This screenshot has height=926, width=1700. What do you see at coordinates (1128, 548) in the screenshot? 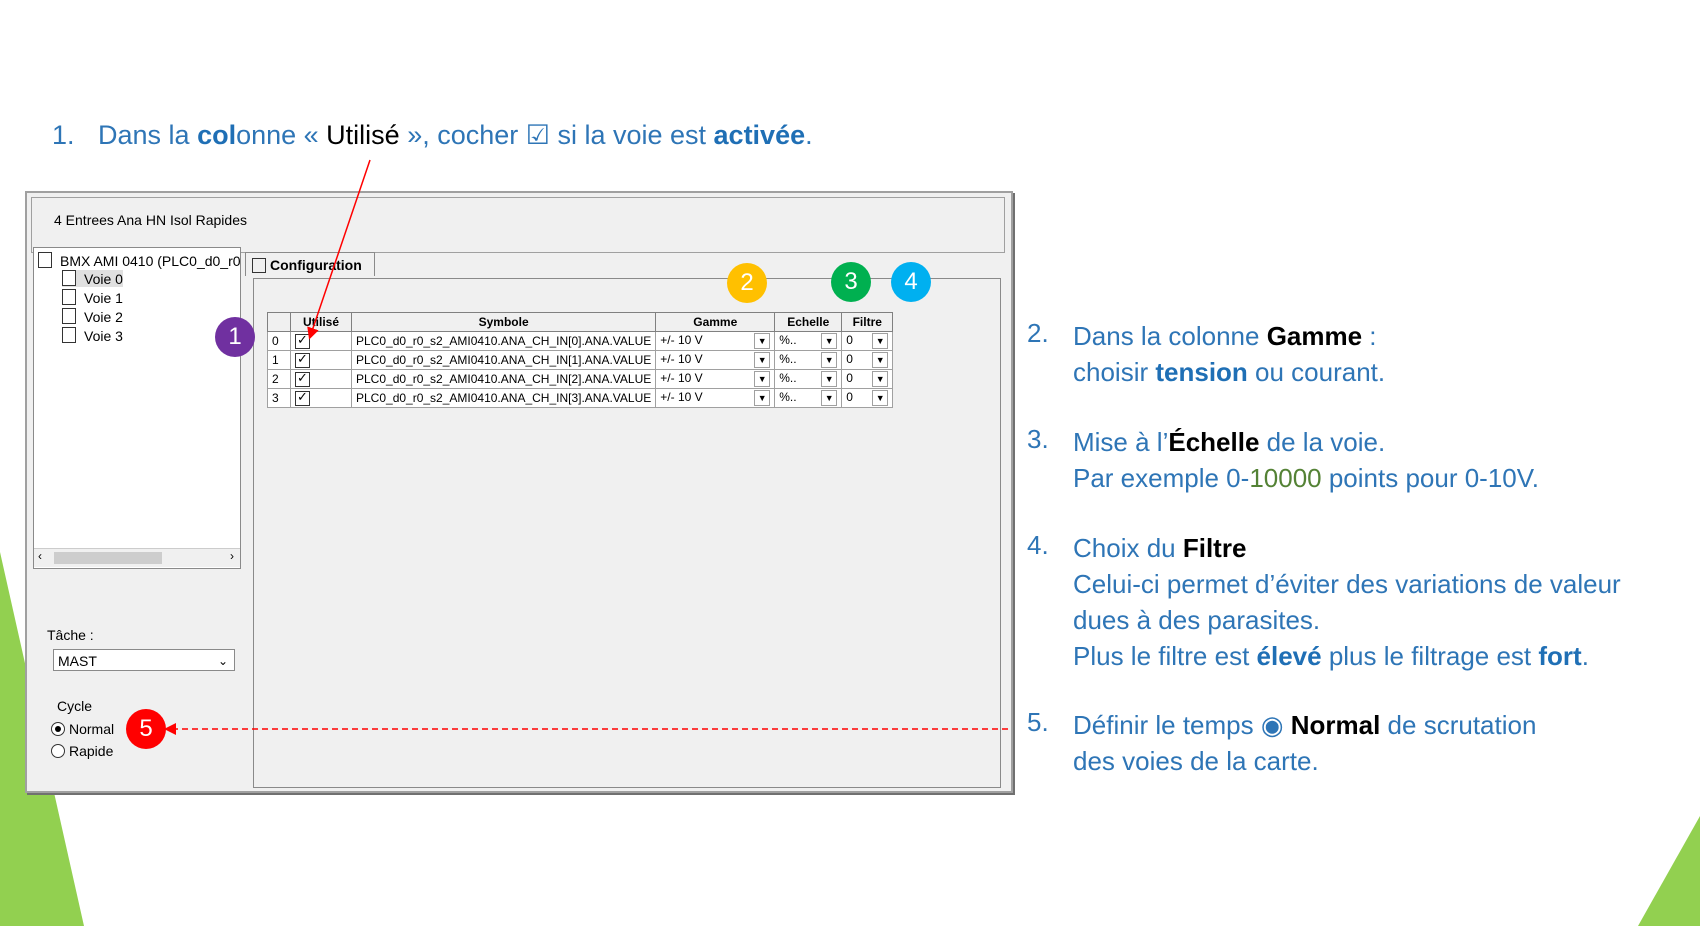
I see `step4-part: Choix du` at bounding box center [1128, 548].